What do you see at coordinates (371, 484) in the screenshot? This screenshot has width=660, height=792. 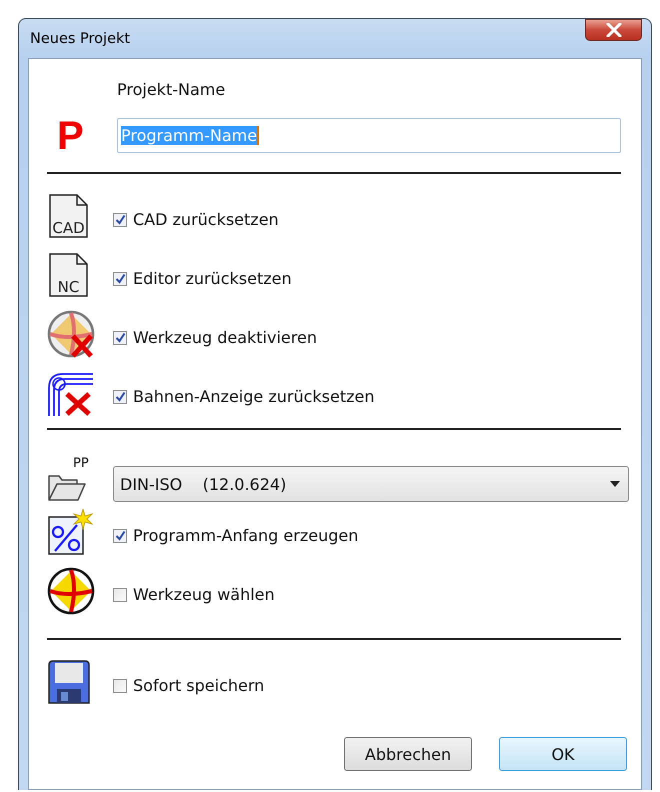 I see `postprocessor-dropdown: DIN-ISO (12.0.624)` at bounding box center [371, 484].